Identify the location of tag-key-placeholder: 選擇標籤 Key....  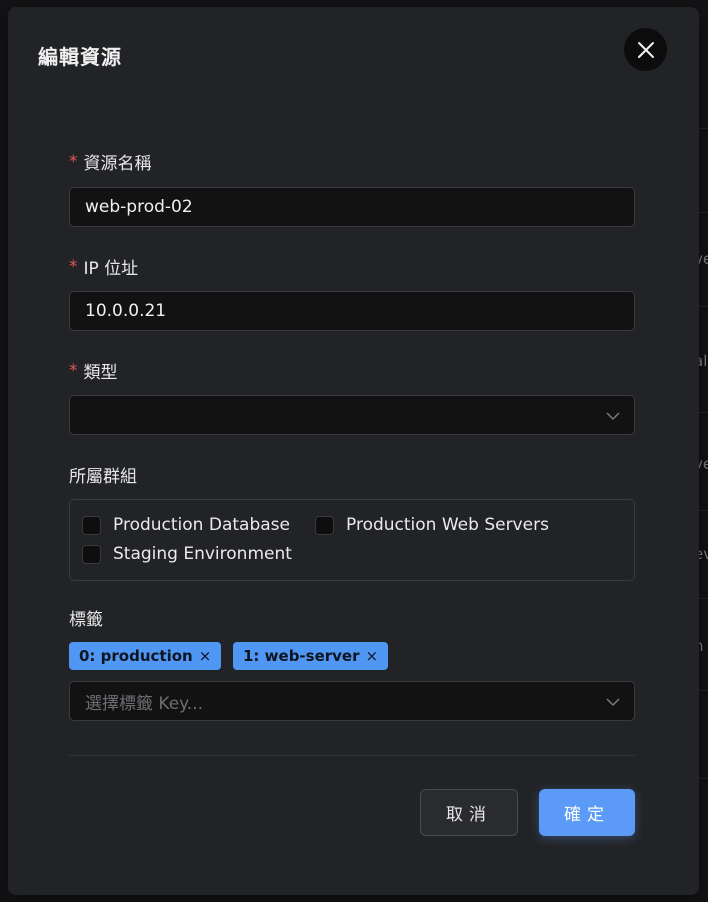
(144, 703).